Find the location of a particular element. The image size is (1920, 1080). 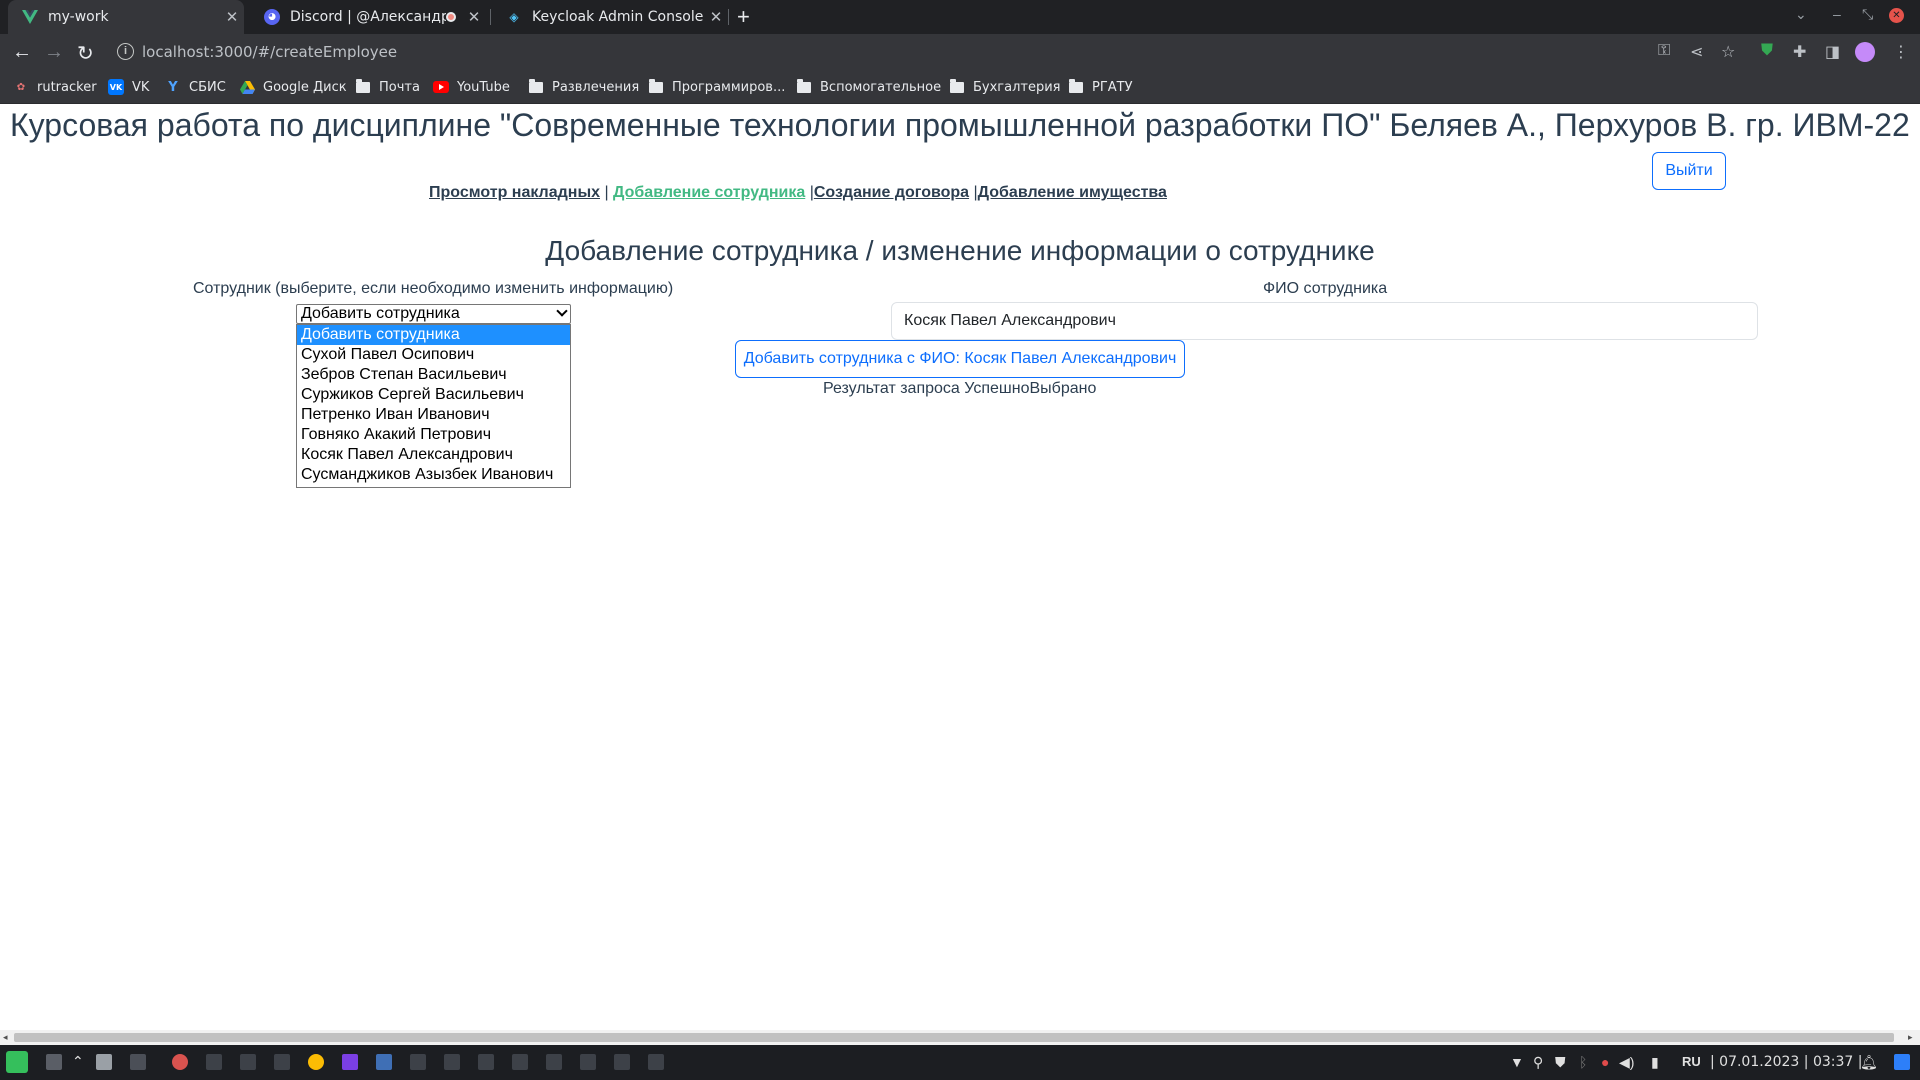

bookmark-sbis: Y СБИС is located at coordinates (195, 87).